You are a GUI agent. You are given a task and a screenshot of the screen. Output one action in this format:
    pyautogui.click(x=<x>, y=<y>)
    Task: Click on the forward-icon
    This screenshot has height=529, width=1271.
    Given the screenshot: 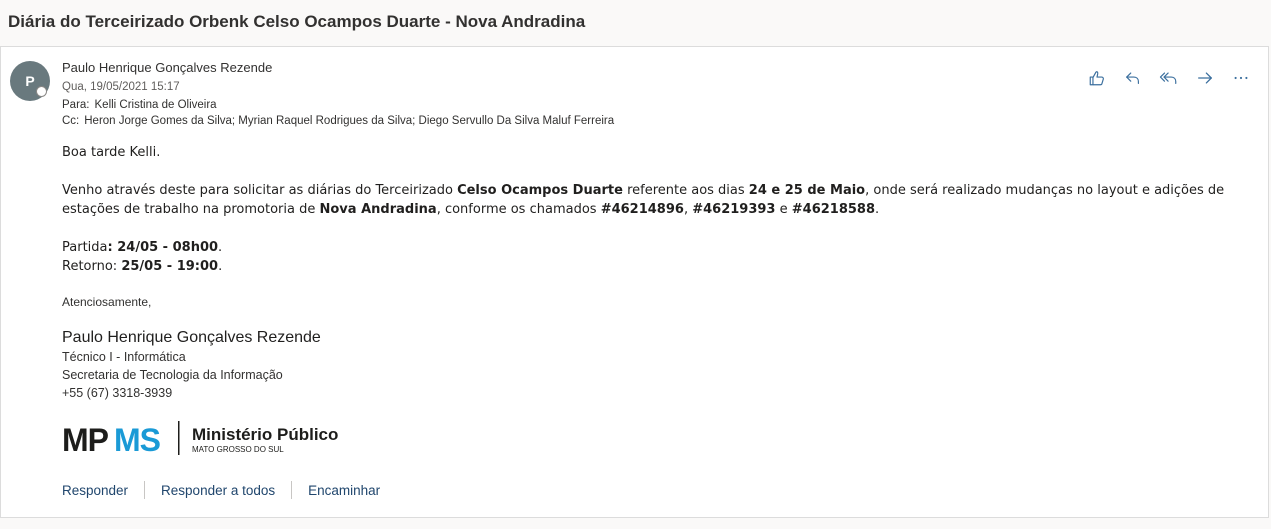 What is the action you would take?
    pyautogui.click(x=1205, y=78)
    